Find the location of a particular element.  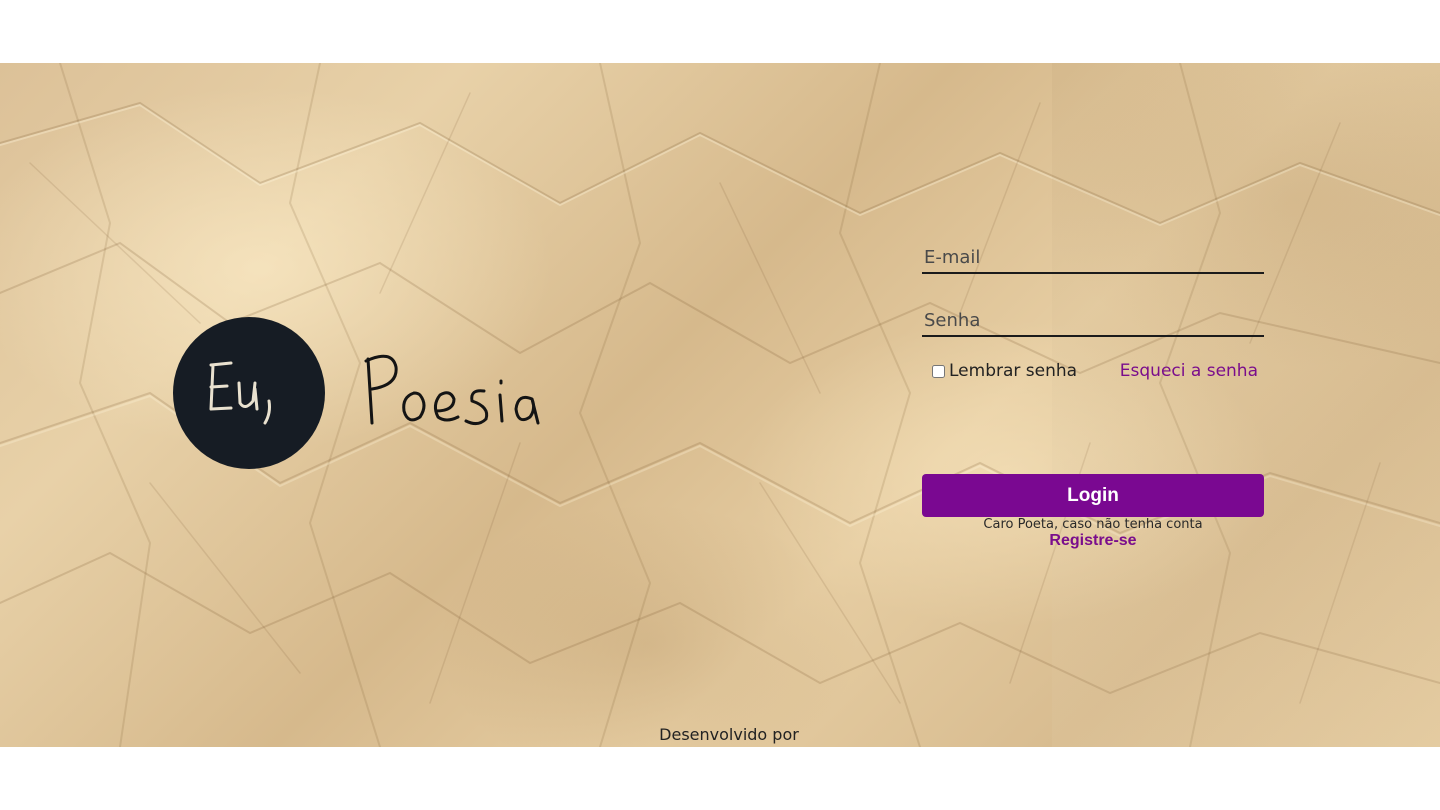

password-field-wrapper is located at coordinates (1093, 315).